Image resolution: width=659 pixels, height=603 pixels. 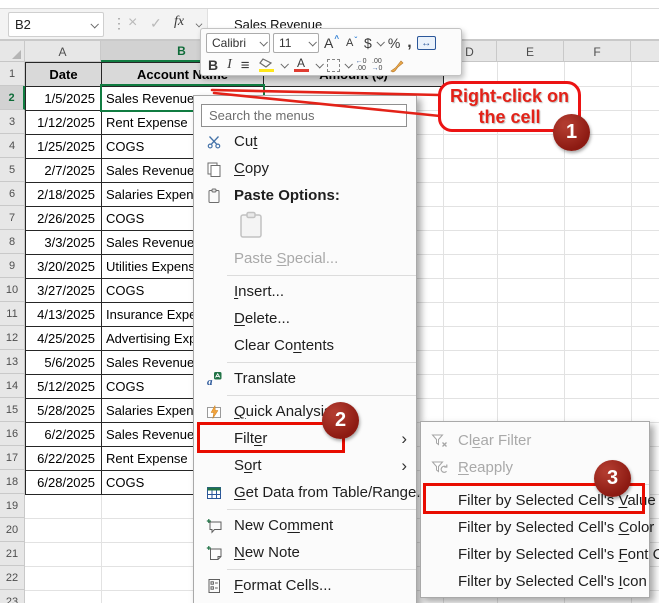 What do you see at coordinates (12, 122) in the screenshot?
I see `row-header-3: 3` at bounding box center [12, 122].